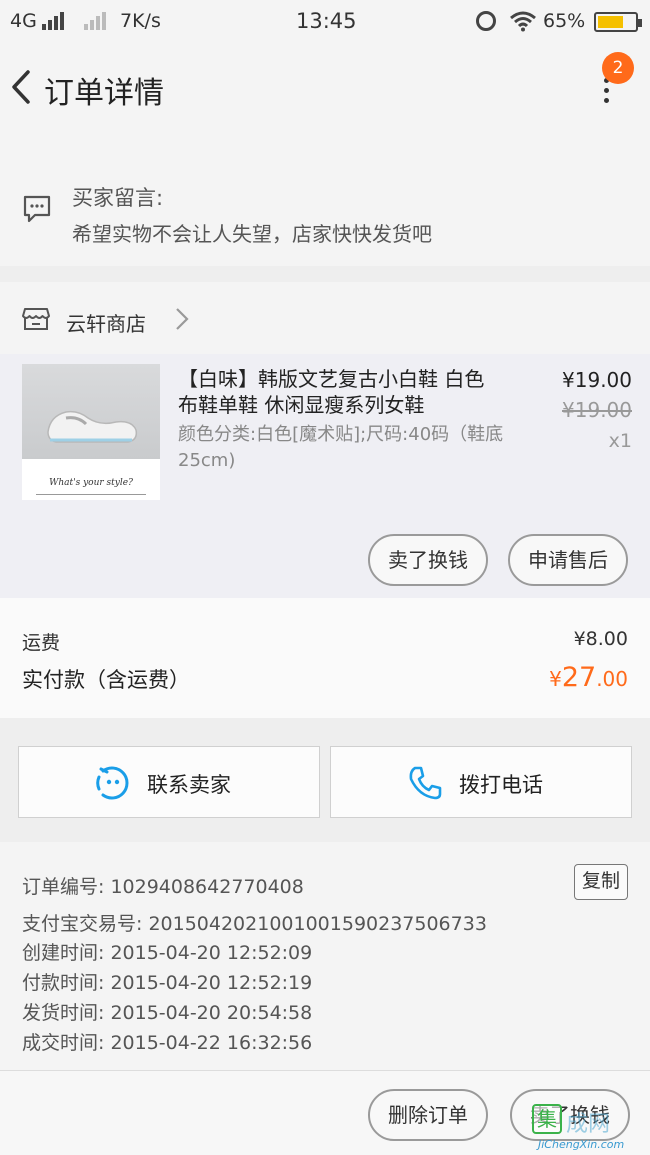  What do you see at coordinates (331, 392) in the screenshot?
I see `product-title: 【白味】韩版文艺复古小白鞋 白色布鞋单鞋 休闲显瘦系列女鞋` at bounding box center [331, 392].